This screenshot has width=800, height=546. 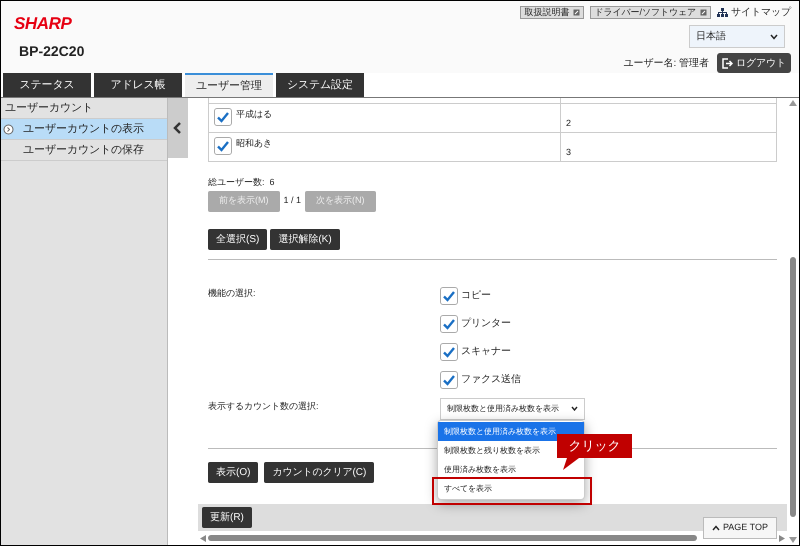 What do you see at coordinates (238, 239) in the screenshot?
I see `select-button: 全選択(S)` at bounding box center [238, 239].